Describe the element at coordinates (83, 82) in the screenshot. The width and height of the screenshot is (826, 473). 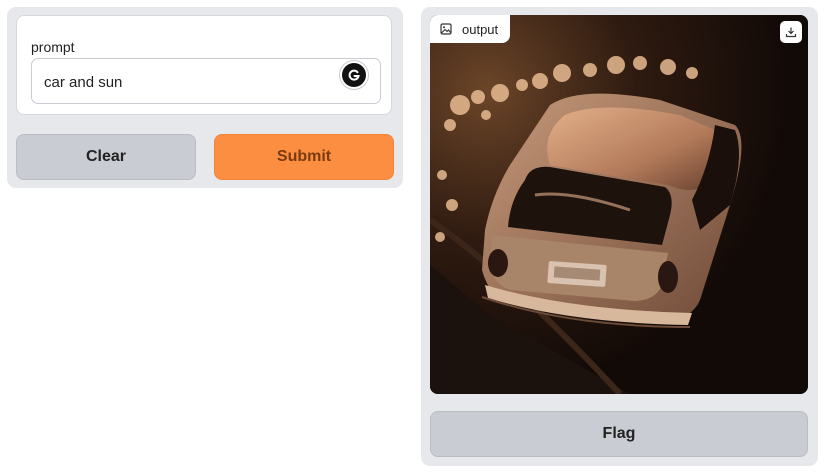
I see `prompt-input-value: car and sun` at that location.